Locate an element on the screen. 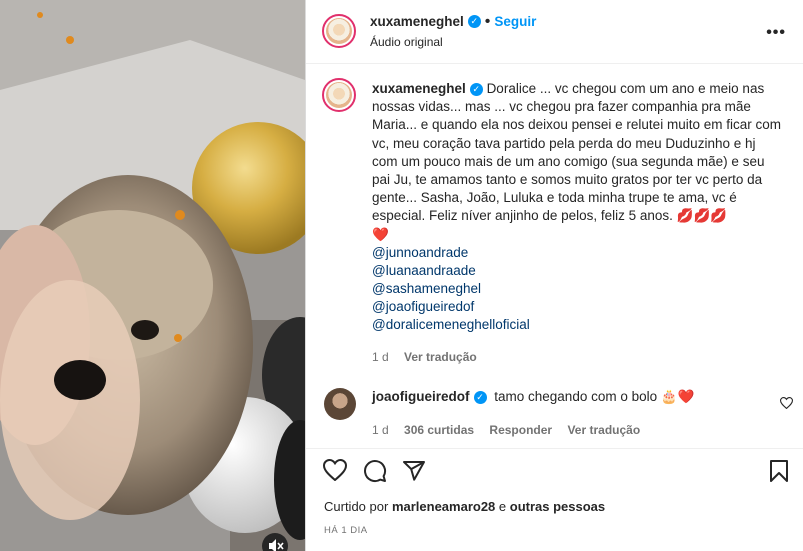 Image resolution: width=803 pixels, height=551 pixels. heart-icon is located at coordinates (335, 472).